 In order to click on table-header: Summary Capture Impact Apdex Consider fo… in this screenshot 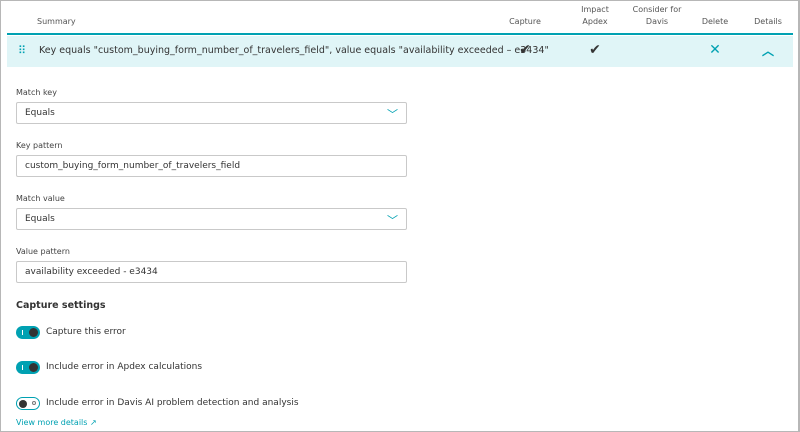, I will do `click(400, 17)`.